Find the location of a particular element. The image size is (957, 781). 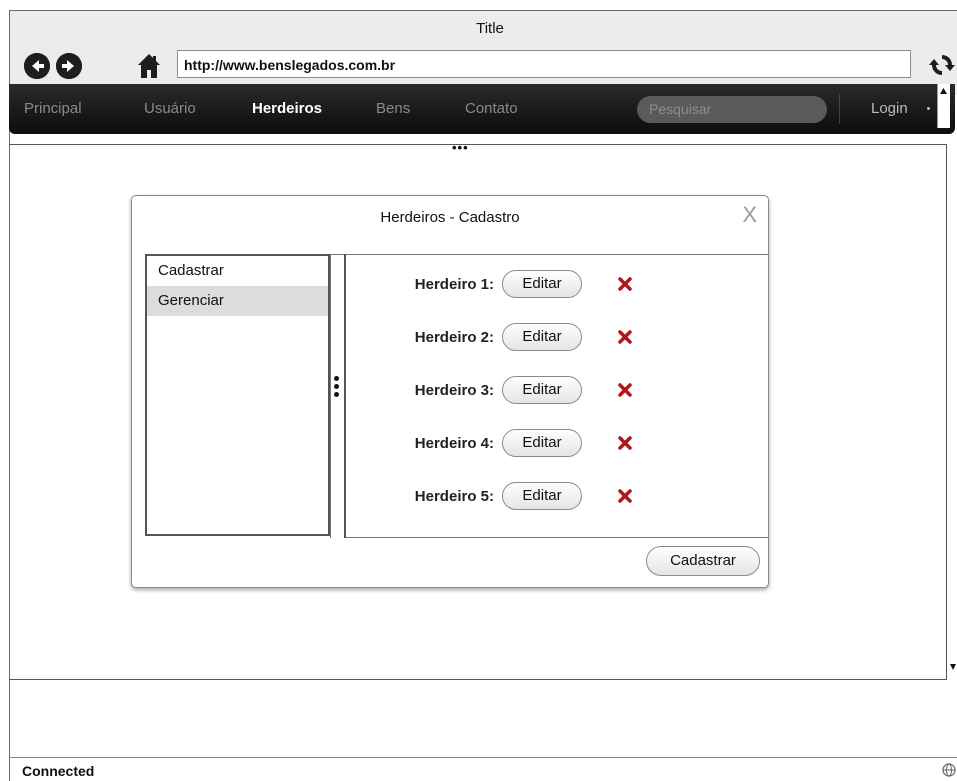

nav-item-principal: Principal is located at coordinates (53, 109).